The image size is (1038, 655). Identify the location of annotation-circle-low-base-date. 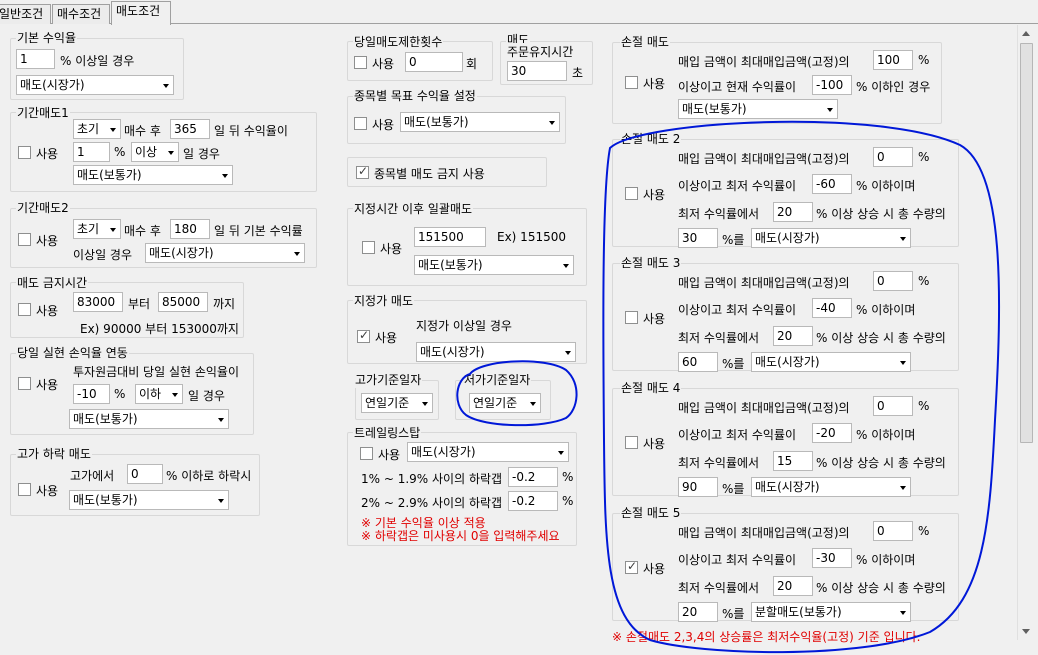
(517, 393).